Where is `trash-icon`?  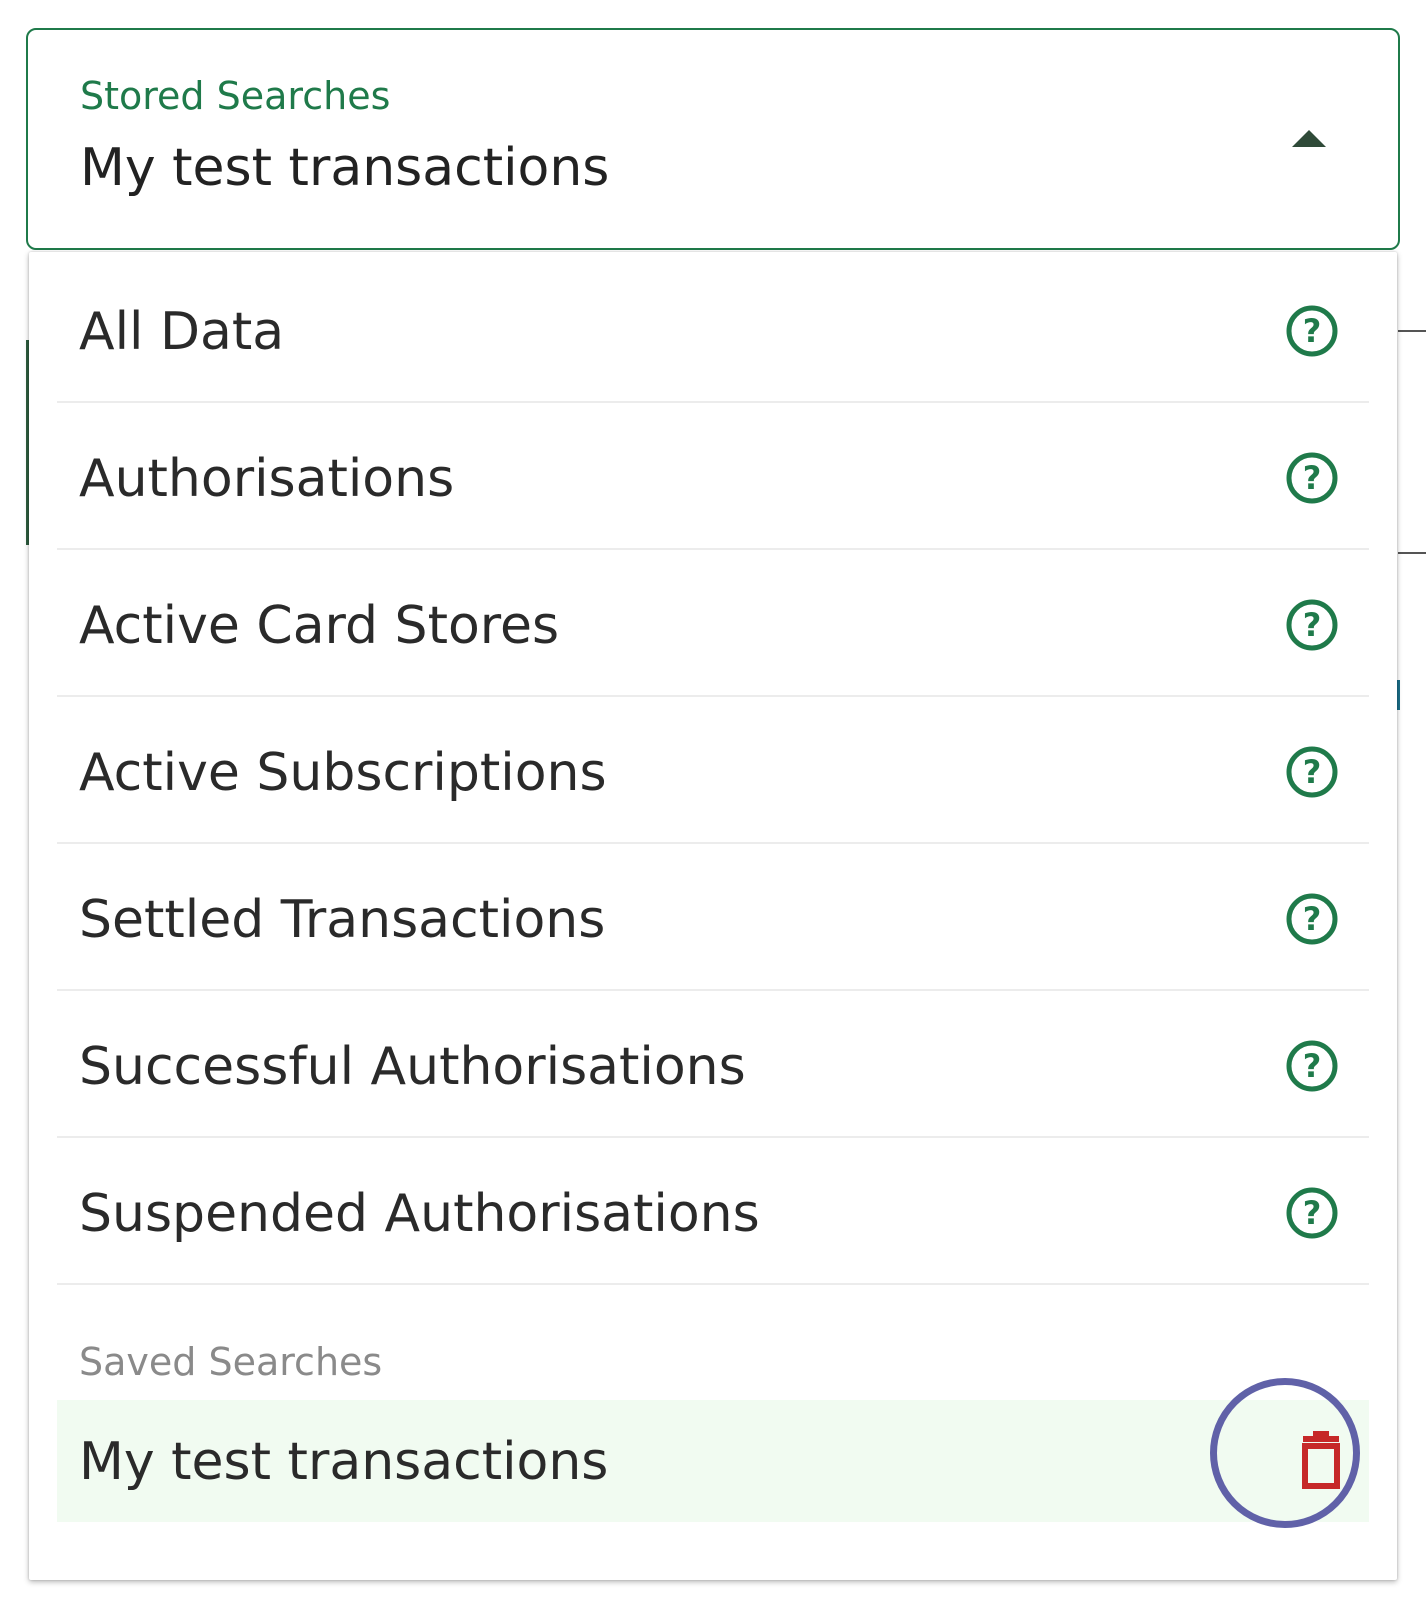 trash-icon is located at coordinates (1321, 1461).